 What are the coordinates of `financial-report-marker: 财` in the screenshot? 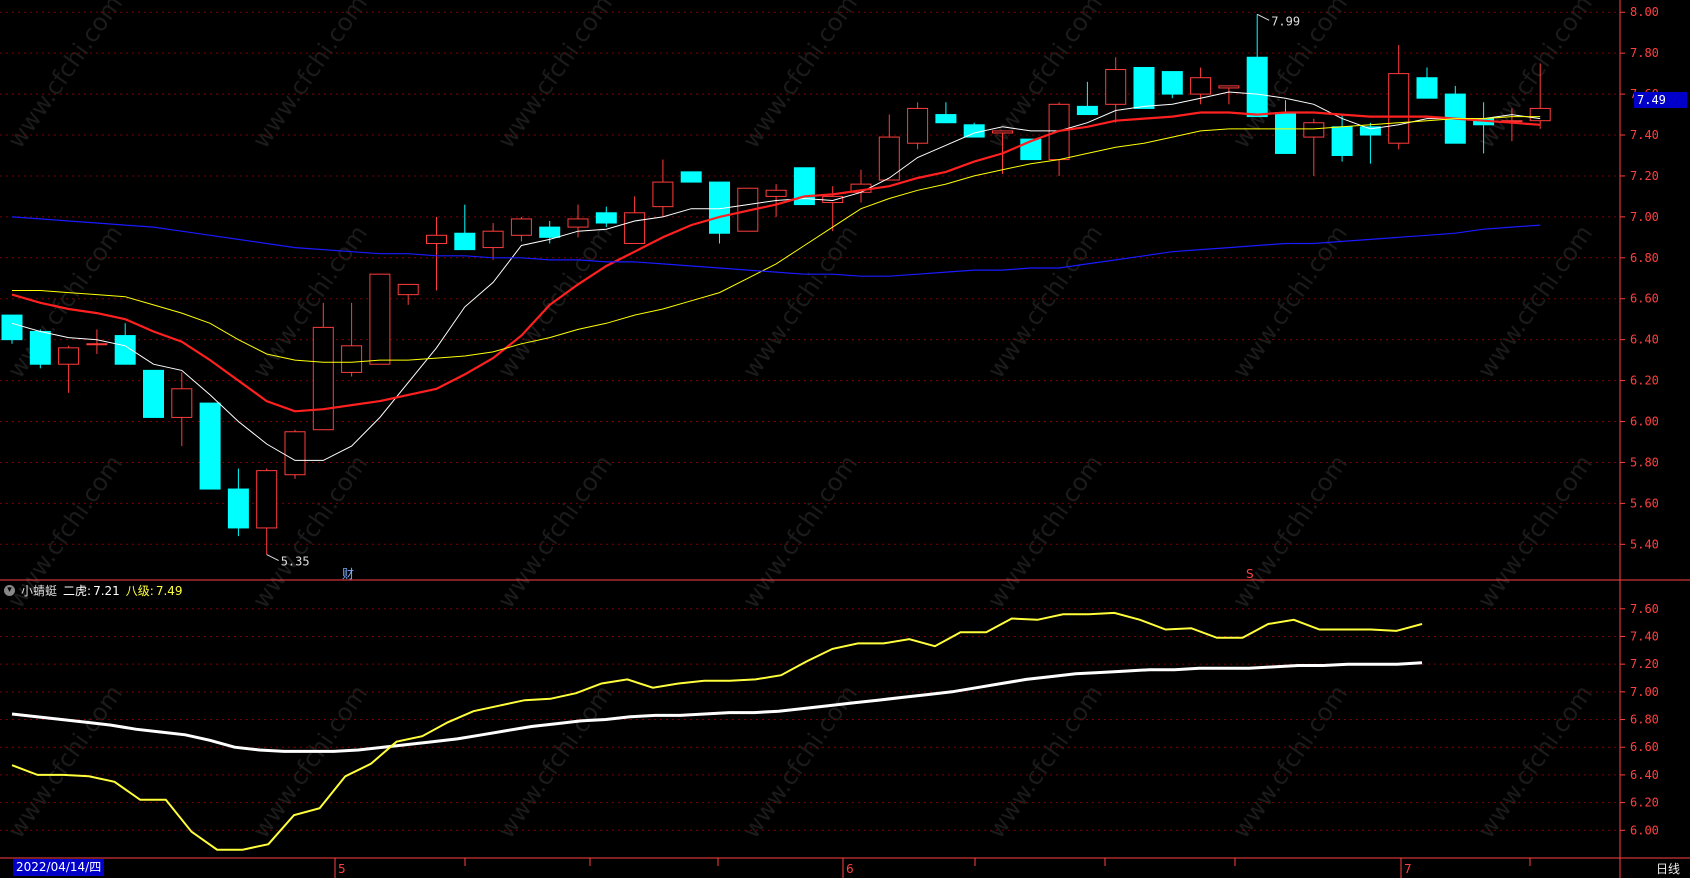 It's located at (348, 574).